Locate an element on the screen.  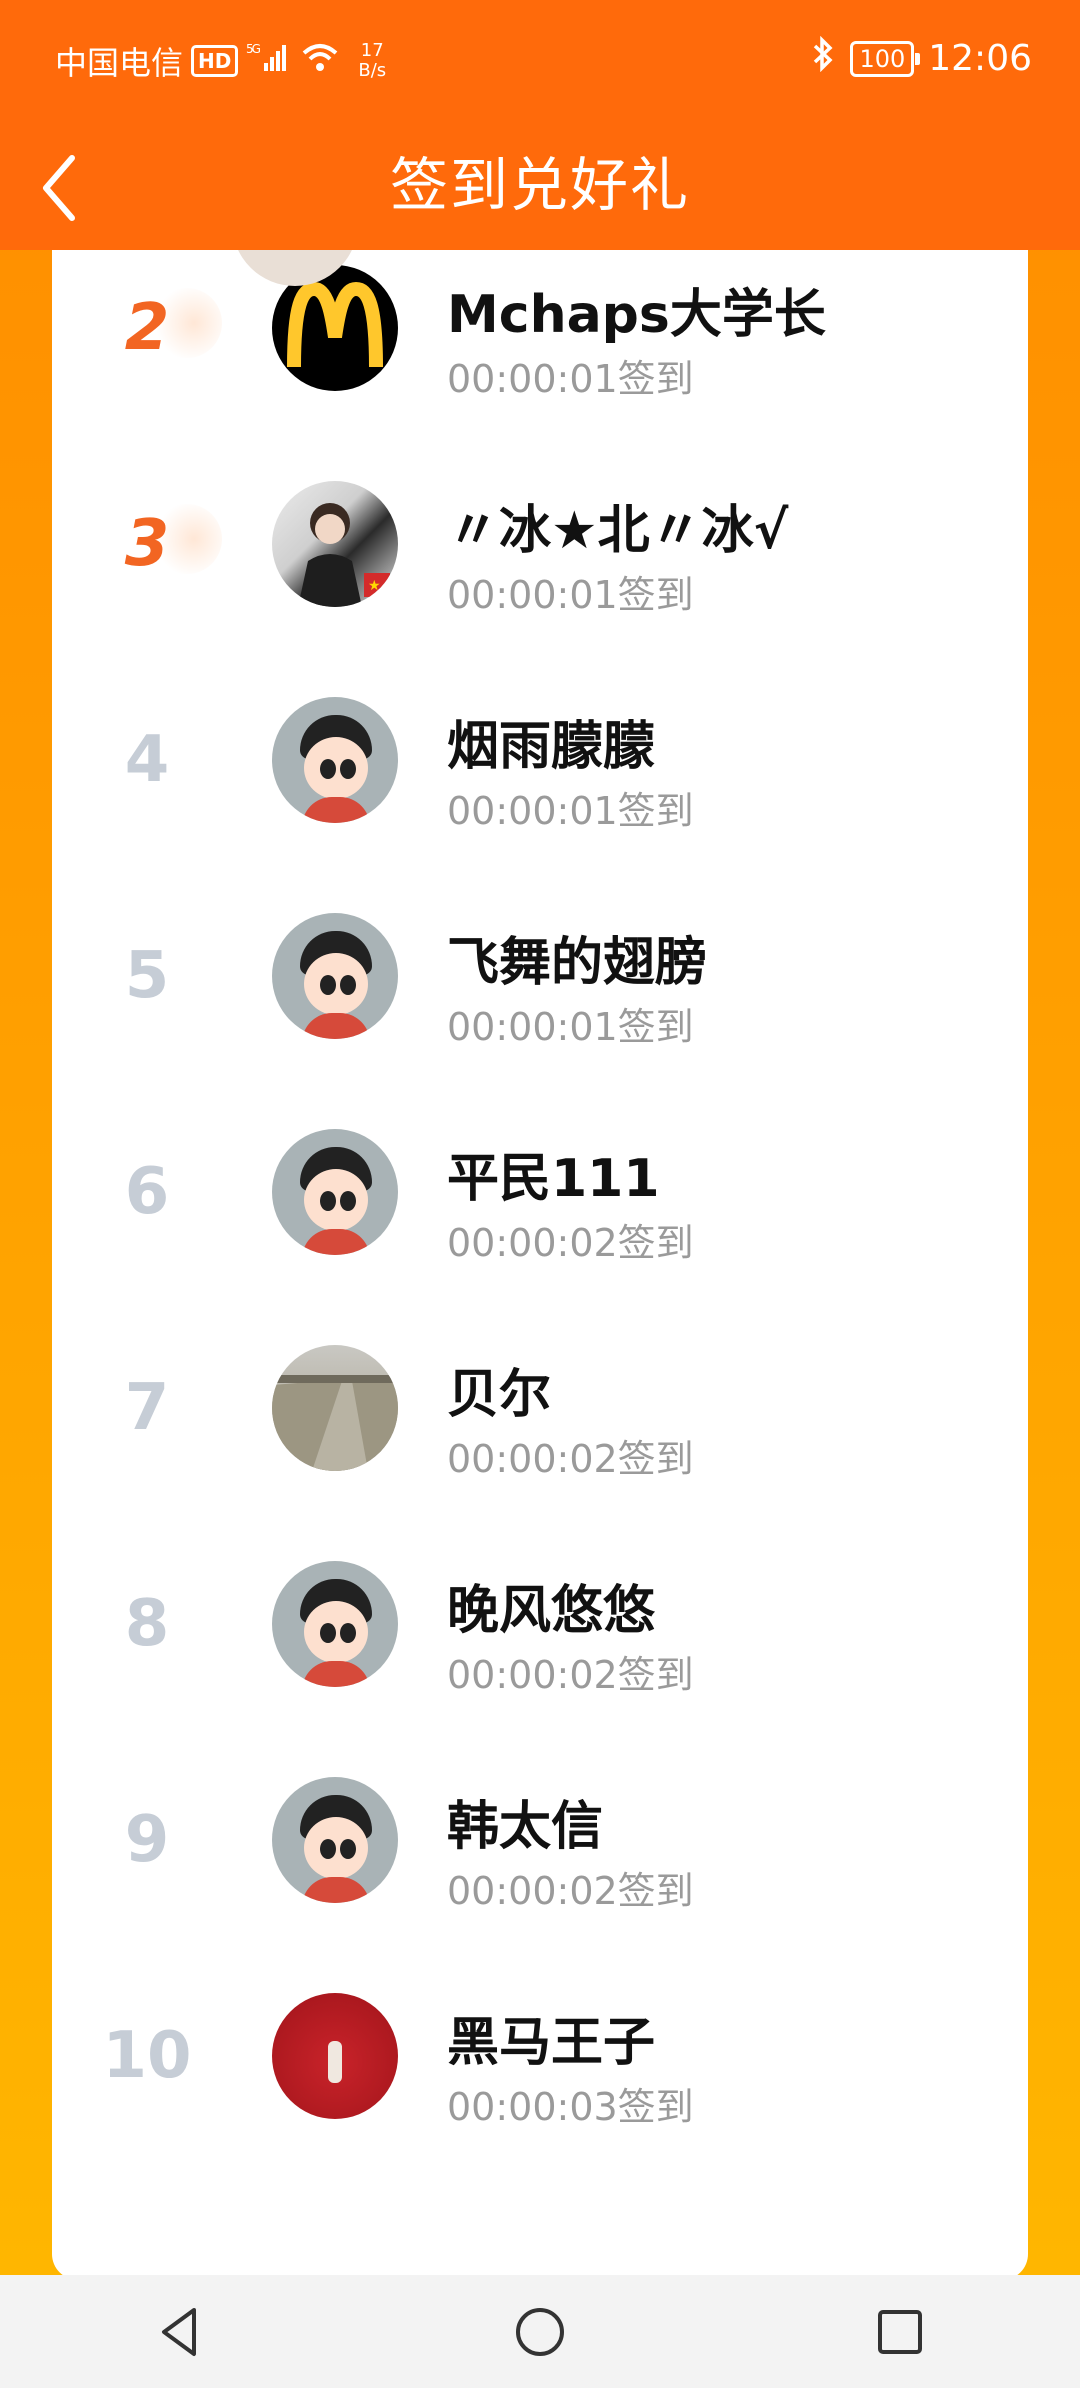
rank-number: 10 is located at coordinates (147, 2056).